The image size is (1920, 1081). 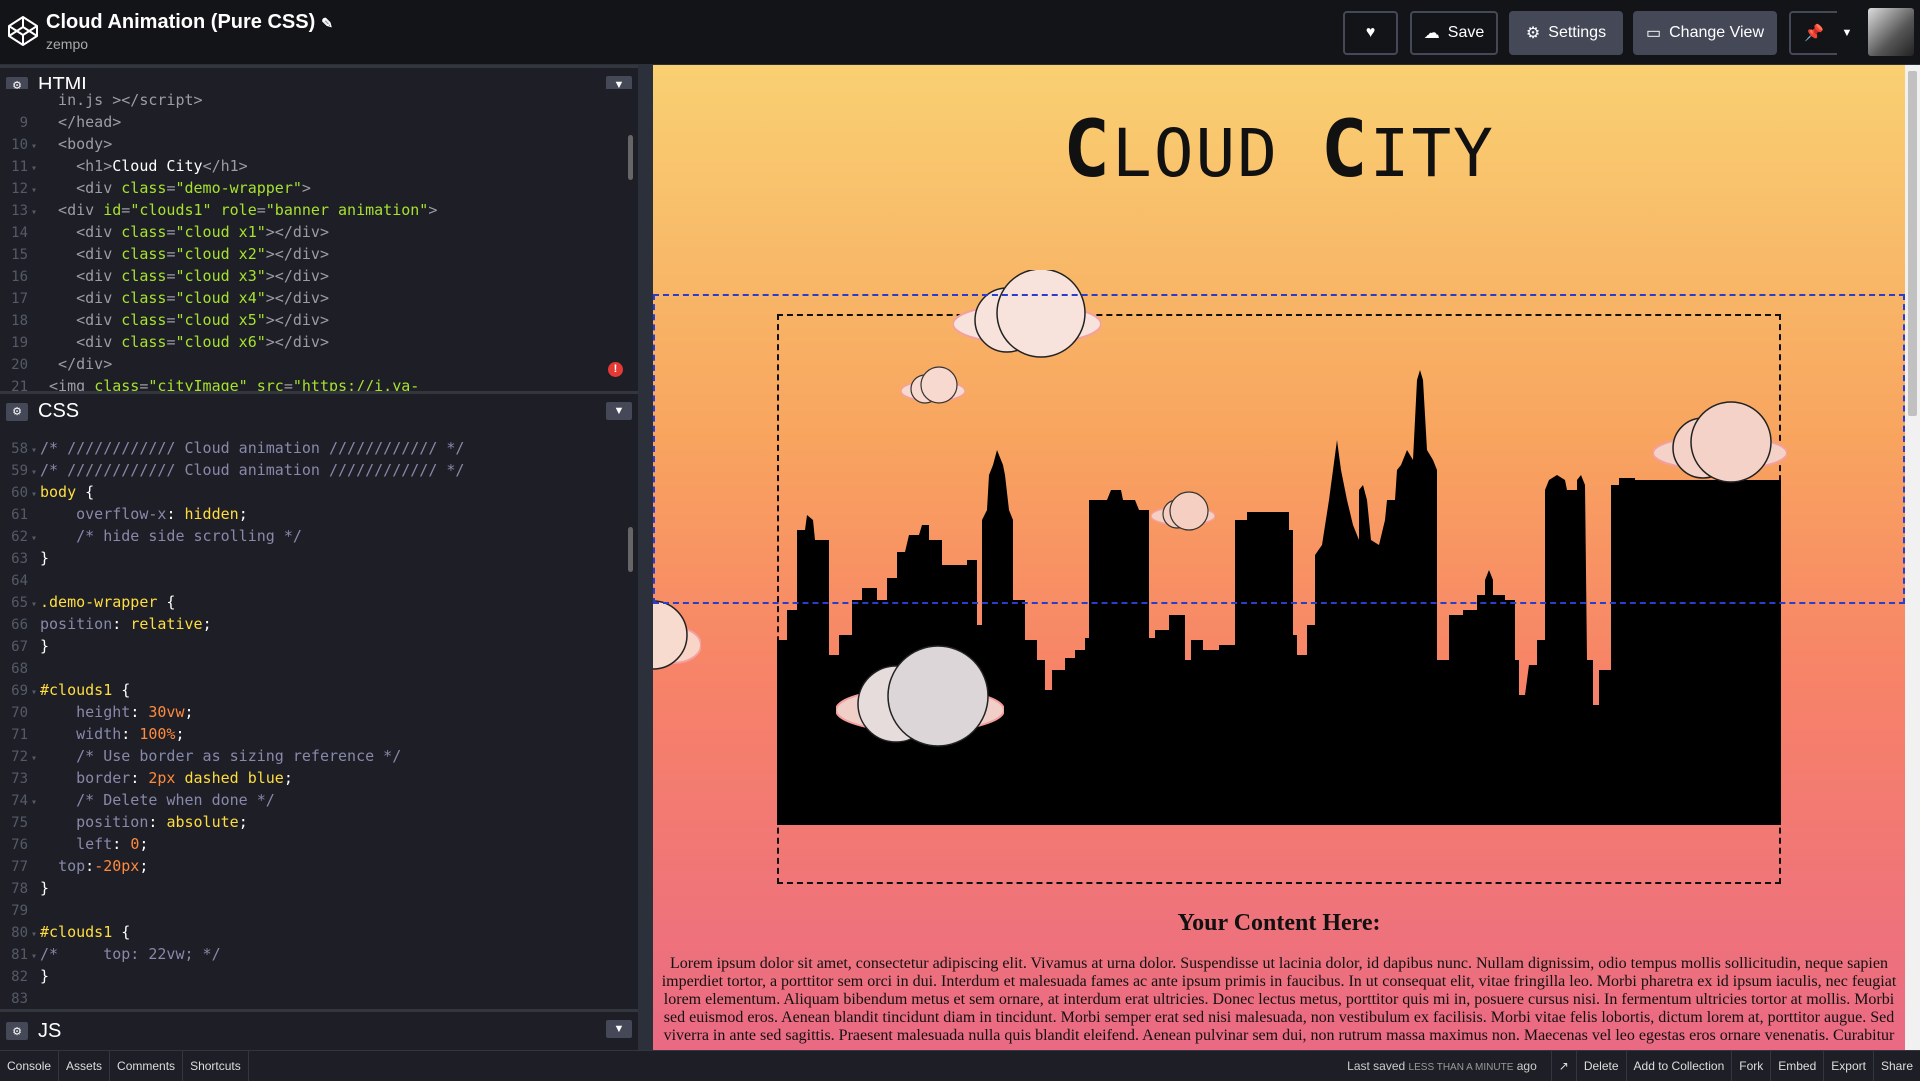 What do you see at coordinates (319, 558) in the screenshot?
I see `css-code-line: 63}` at bounding box center [319, 558].